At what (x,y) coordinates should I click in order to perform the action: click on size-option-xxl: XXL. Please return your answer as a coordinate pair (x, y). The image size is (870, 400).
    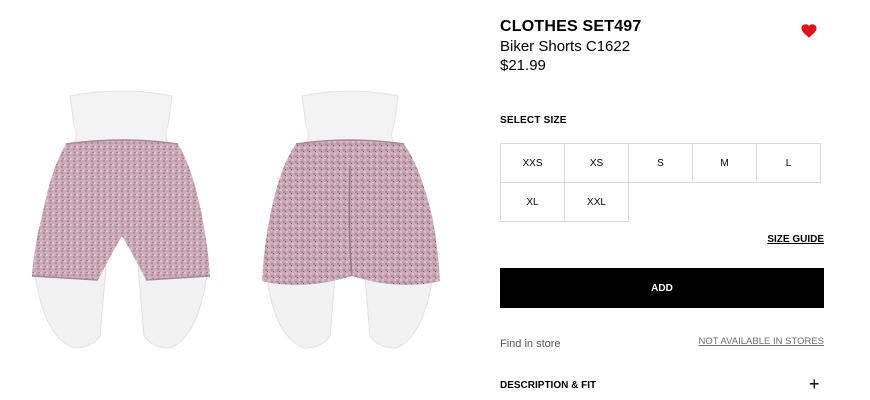
    Looking at the image, I should click on (596, 202).